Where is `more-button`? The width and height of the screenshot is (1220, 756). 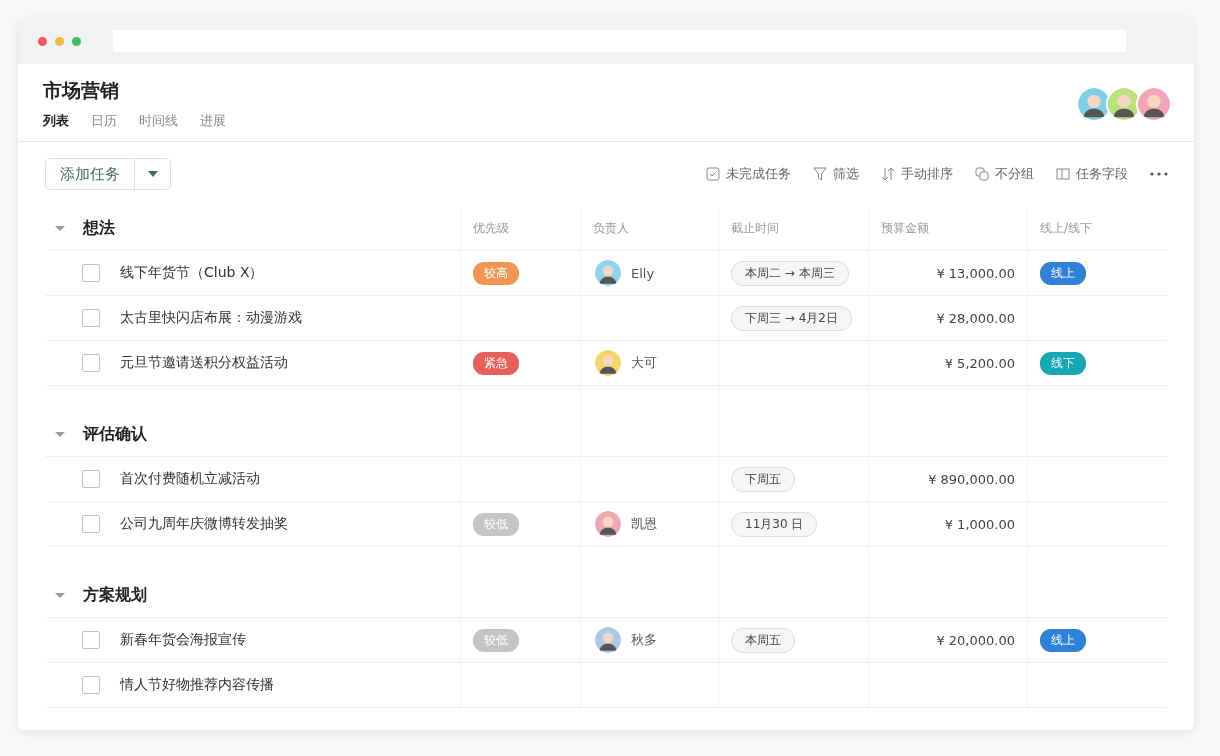 more-button is located at coordinates (1159, 174).